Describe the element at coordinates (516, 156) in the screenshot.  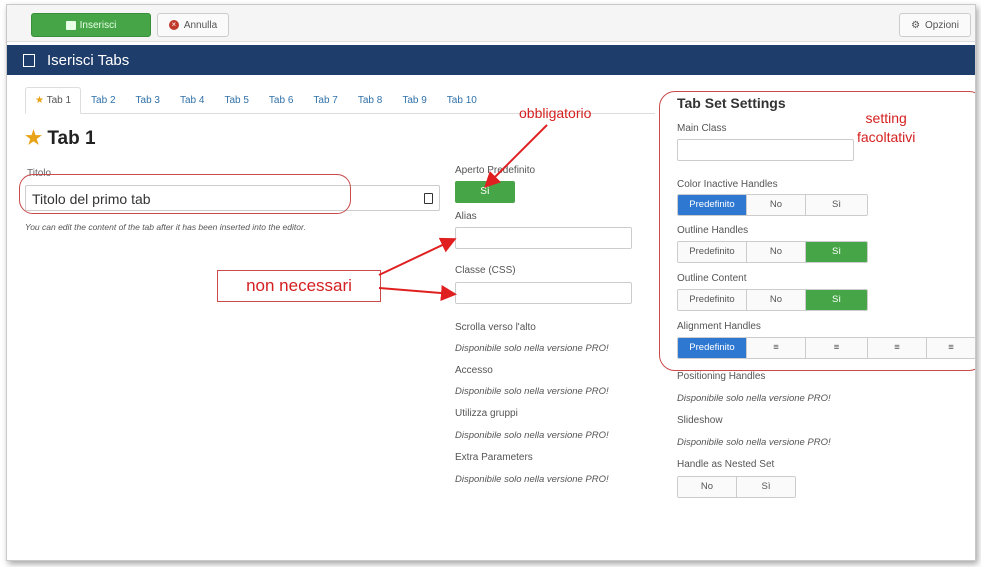
I see `arrow-required` at that location.